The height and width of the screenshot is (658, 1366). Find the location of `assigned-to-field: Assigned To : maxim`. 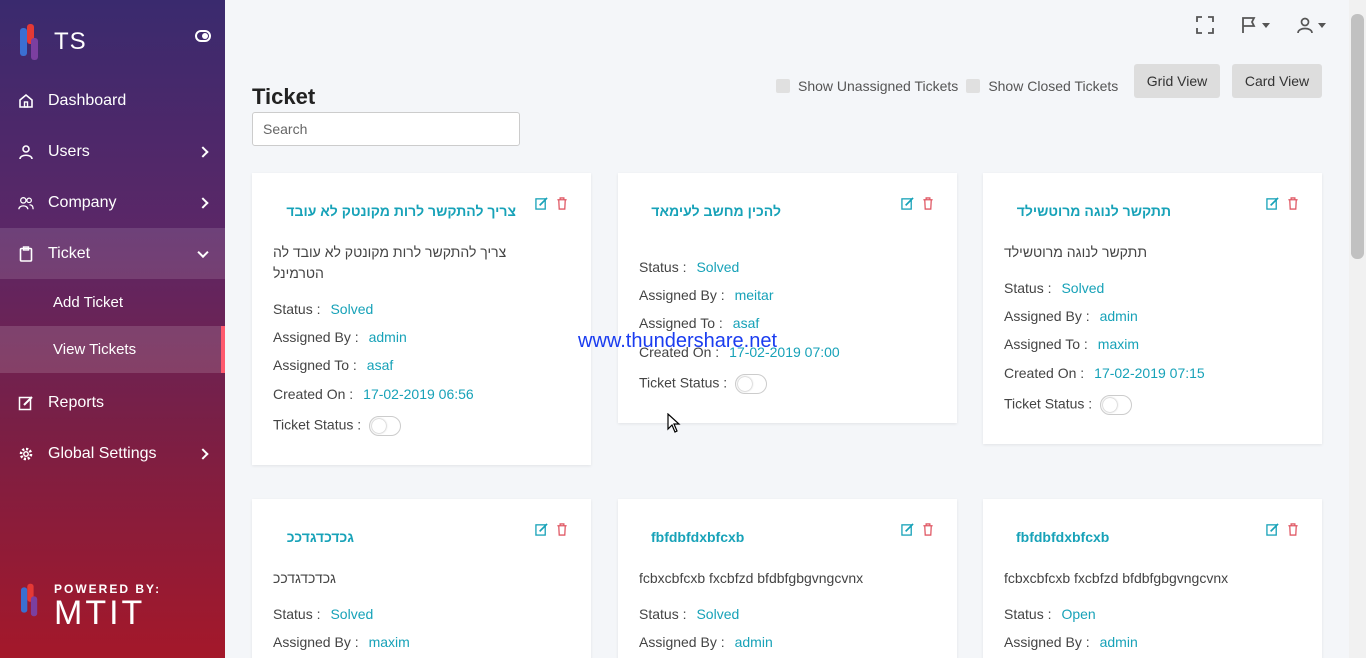

assigned-to-field: Assigned To : maxim is located at coordinates (1071, 344).